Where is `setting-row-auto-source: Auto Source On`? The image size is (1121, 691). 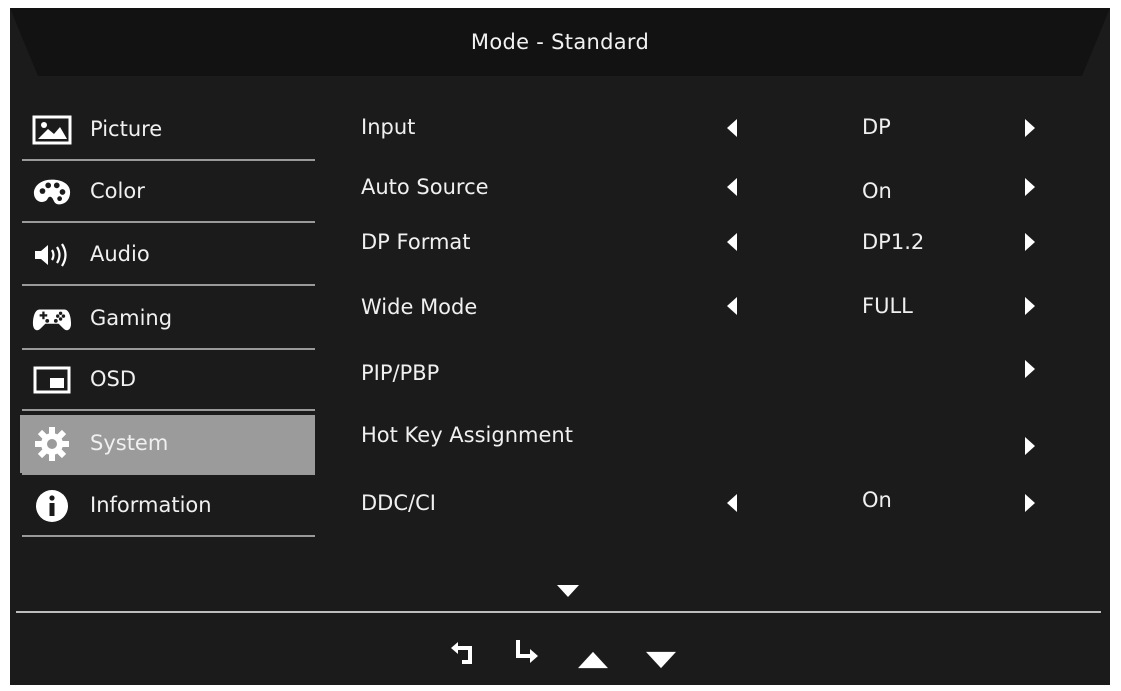 setting-row-auto-source: Auto Source On is located at coordinates (711, 187).